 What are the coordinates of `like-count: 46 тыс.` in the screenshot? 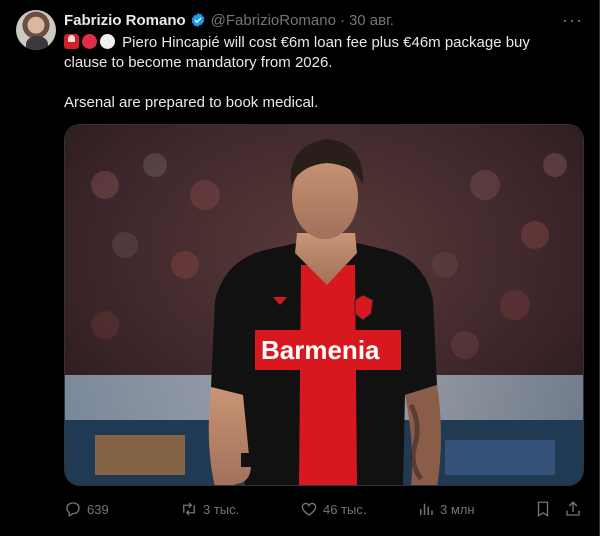 It's located at (345, 509).